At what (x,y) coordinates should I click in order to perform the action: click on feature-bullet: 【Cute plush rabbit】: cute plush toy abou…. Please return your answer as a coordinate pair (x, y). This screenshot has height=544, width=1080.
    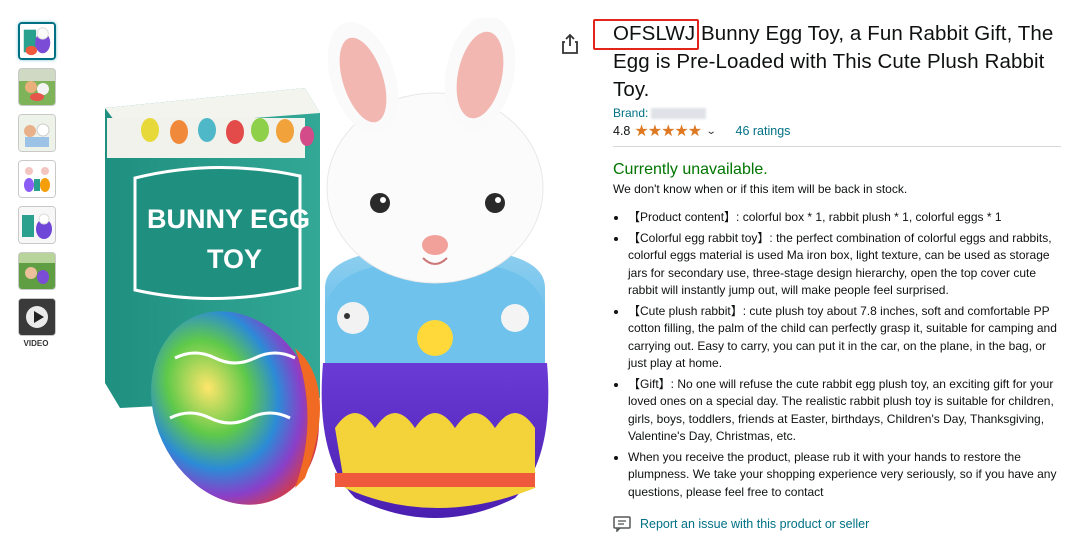
    Looking at the image, I should click on (845, 338).